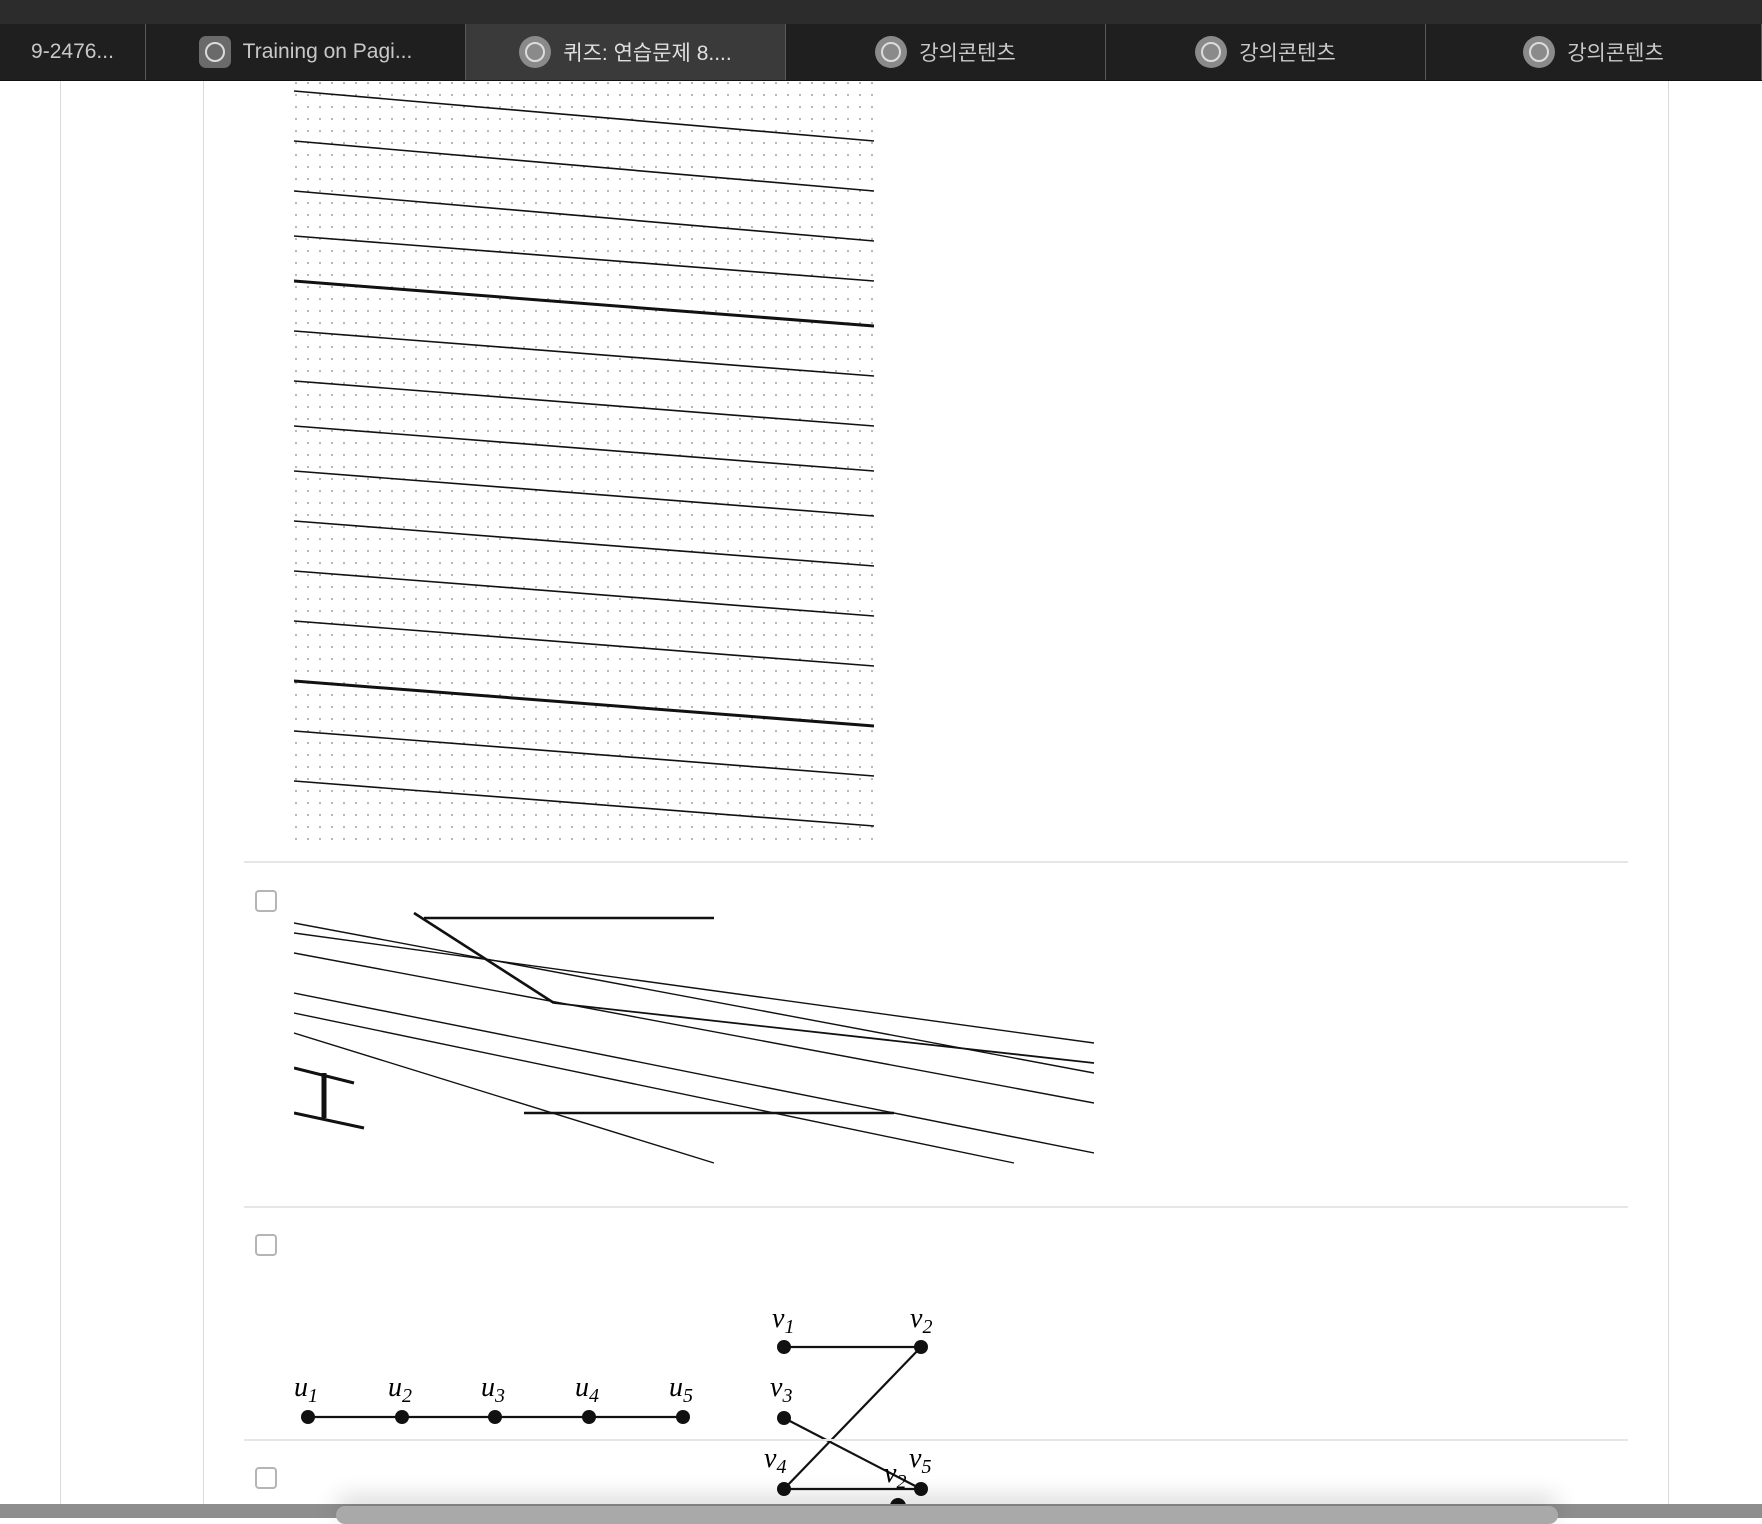  Describe the element at coordinates (775, 1460) in the screenshot. I see `label-v4: v4` at that location.